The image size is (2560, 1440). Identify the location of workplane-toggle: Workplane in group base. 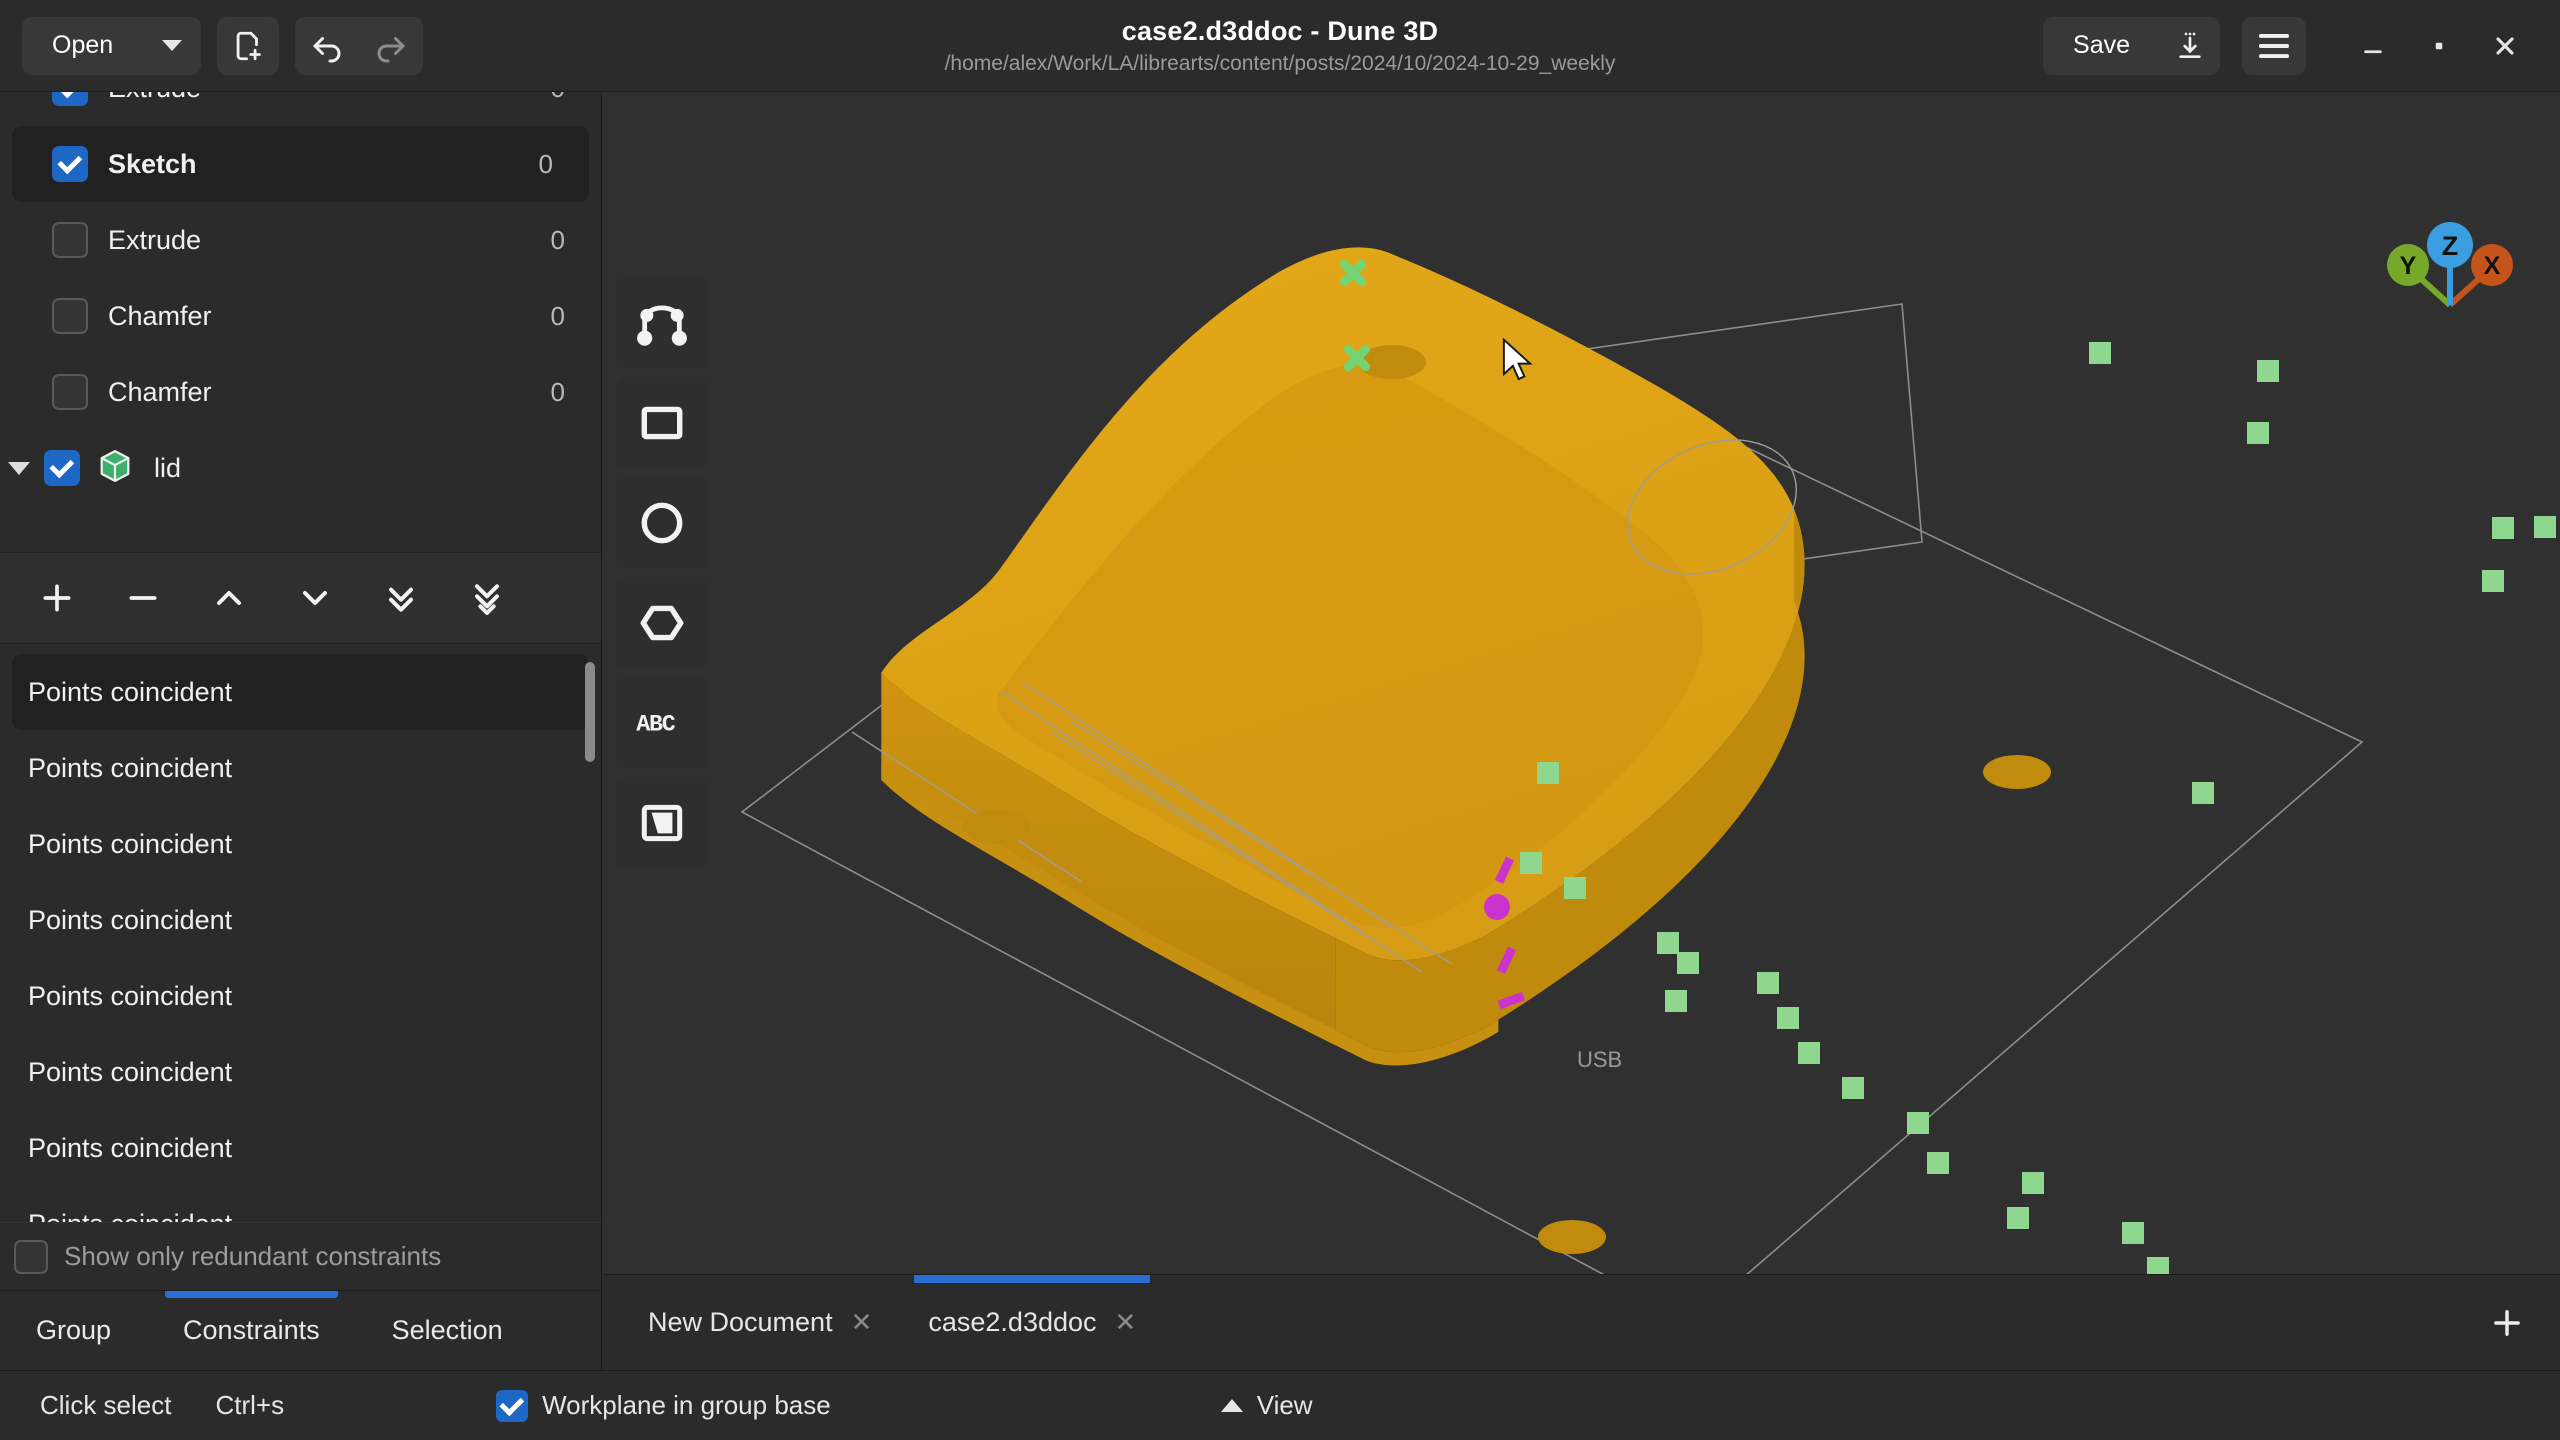
(663, 1405).